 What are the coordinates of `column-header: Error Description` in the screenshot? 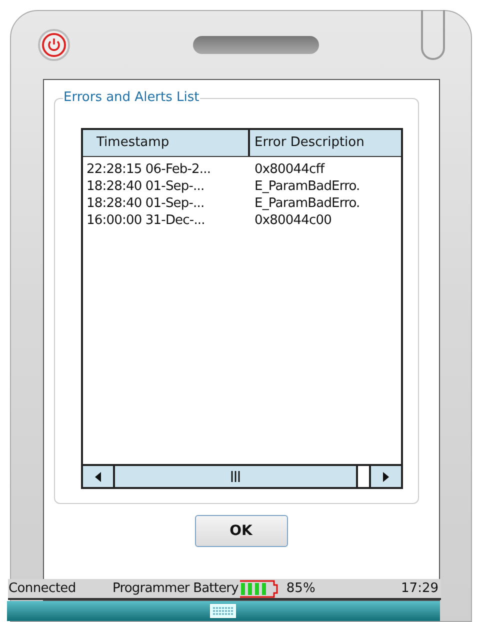 It's located at (325, 143).